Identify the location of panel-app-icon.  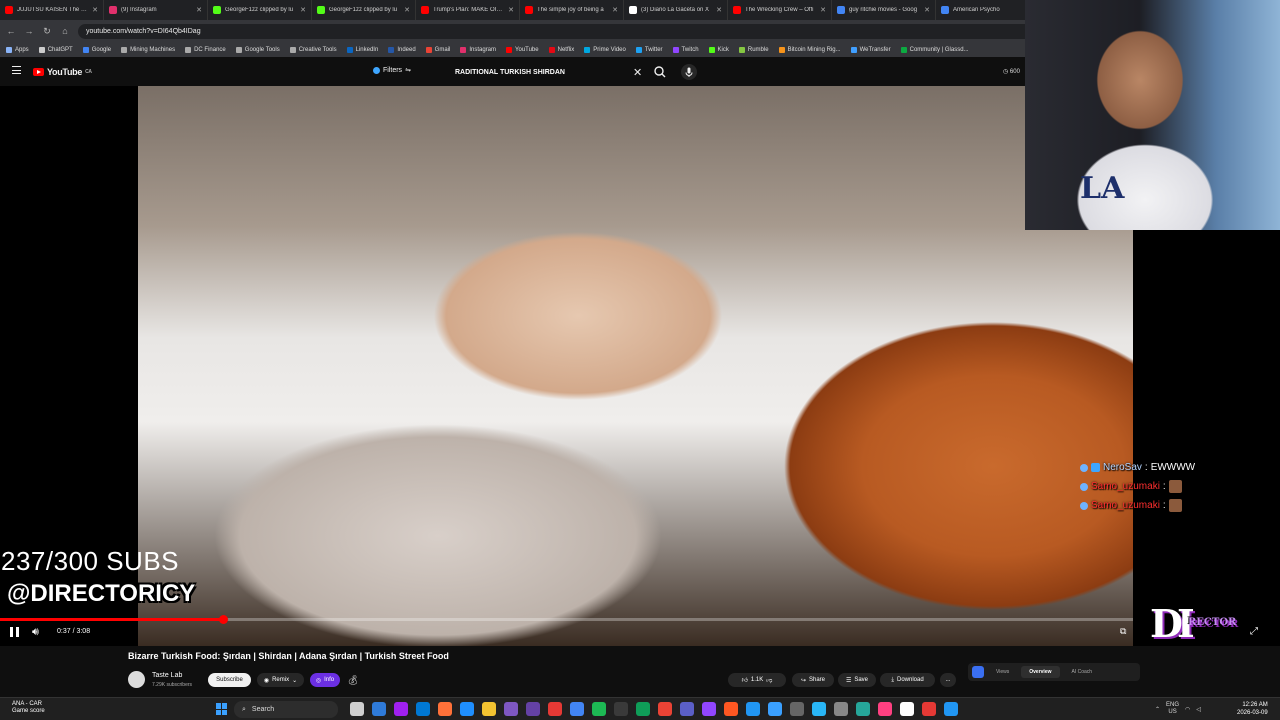
(978, 672).